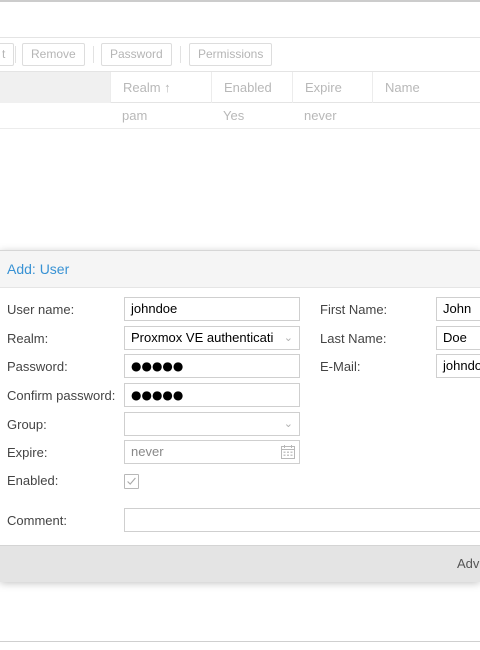 The height and width of the screenshot is (650, 480). I want to click on enabled-checkbox, so click(131, 481).